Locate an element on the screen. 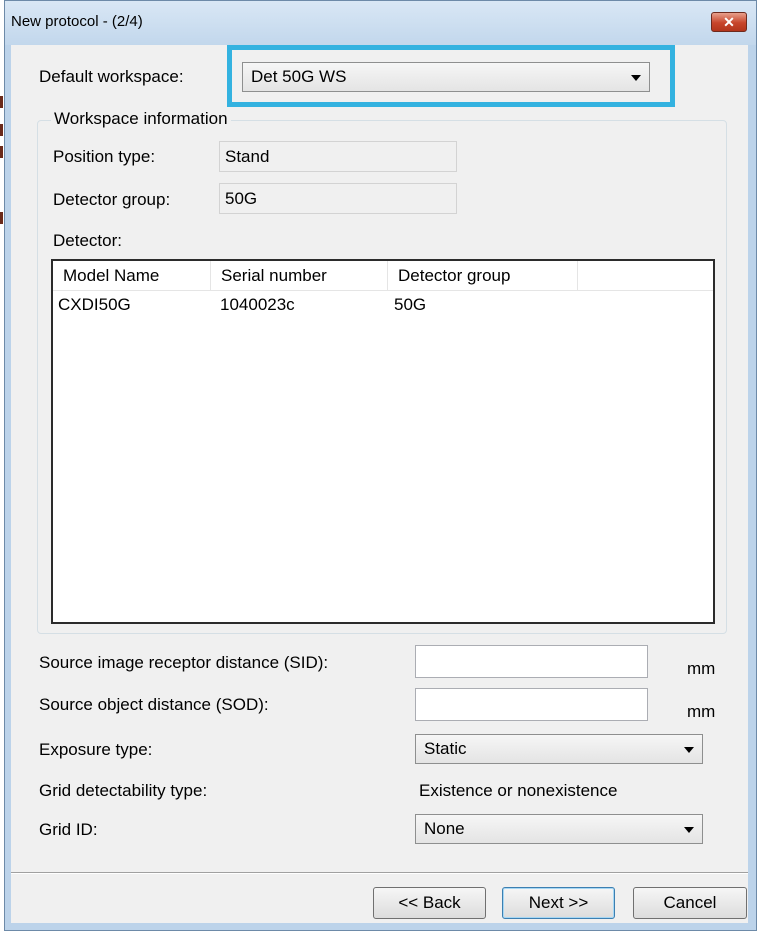 The height and width of the screenshot is (931, 757). grid-id-select: None is located at coordinates (559, 829).